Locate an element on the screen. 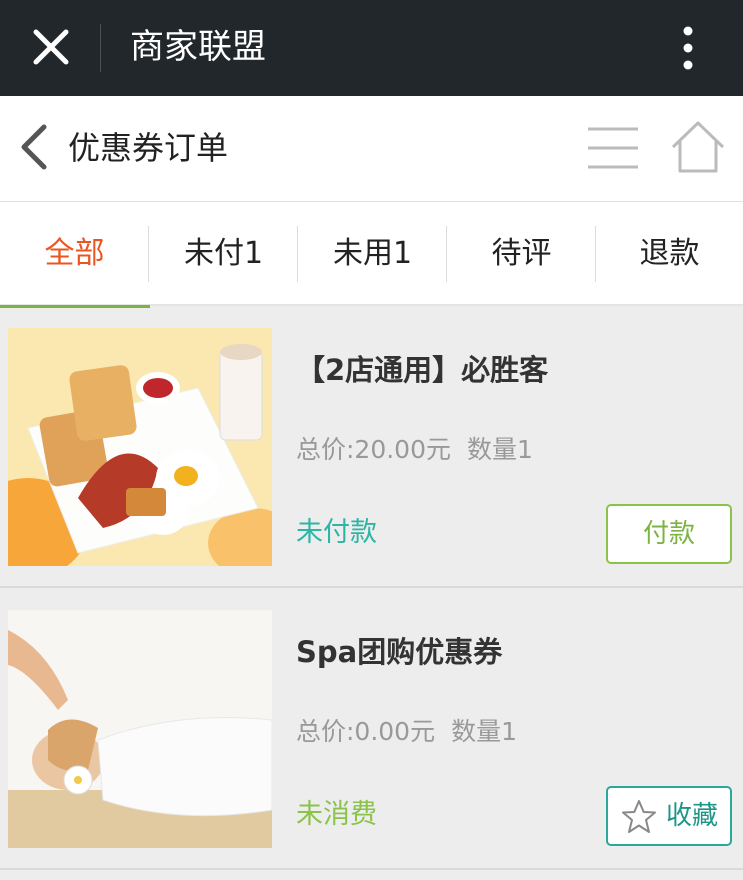  star-icon is located at coordinates (639, 816).